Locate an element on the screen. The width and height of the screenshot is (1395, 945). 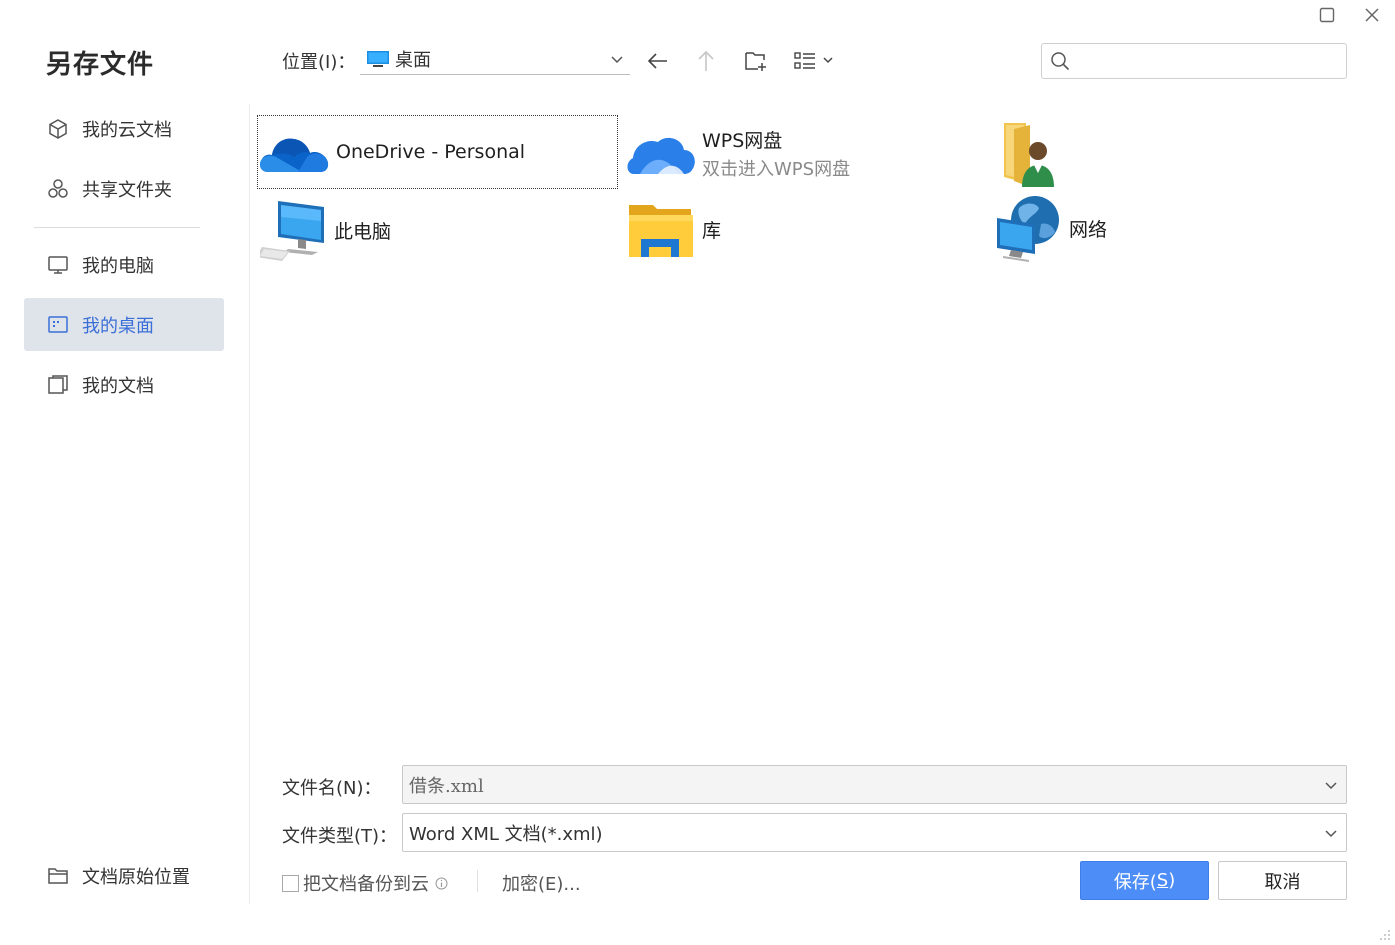
sidebar-item-shared-folder: 共享文件夹 is located at coordinates (124, 188).